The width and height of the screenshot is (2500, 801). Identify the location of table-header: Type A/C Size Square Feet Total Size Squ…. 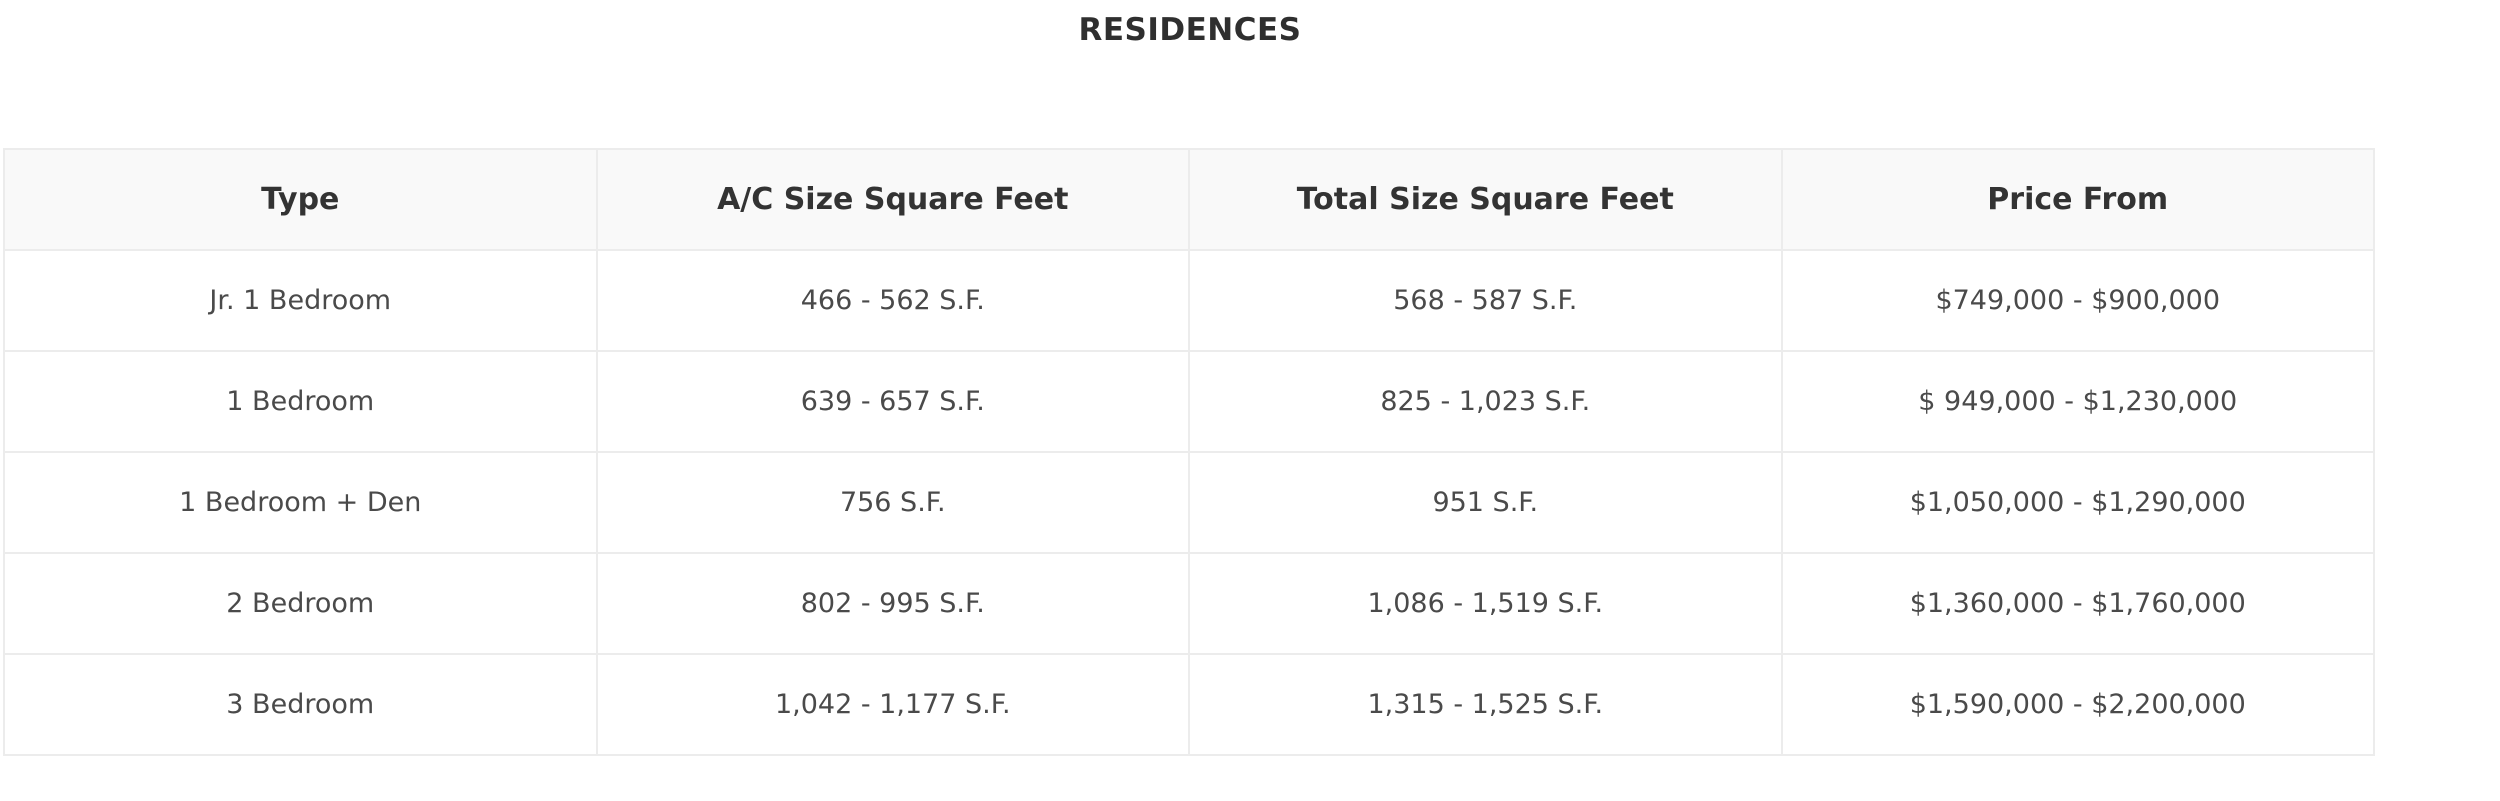
(1189, 199).